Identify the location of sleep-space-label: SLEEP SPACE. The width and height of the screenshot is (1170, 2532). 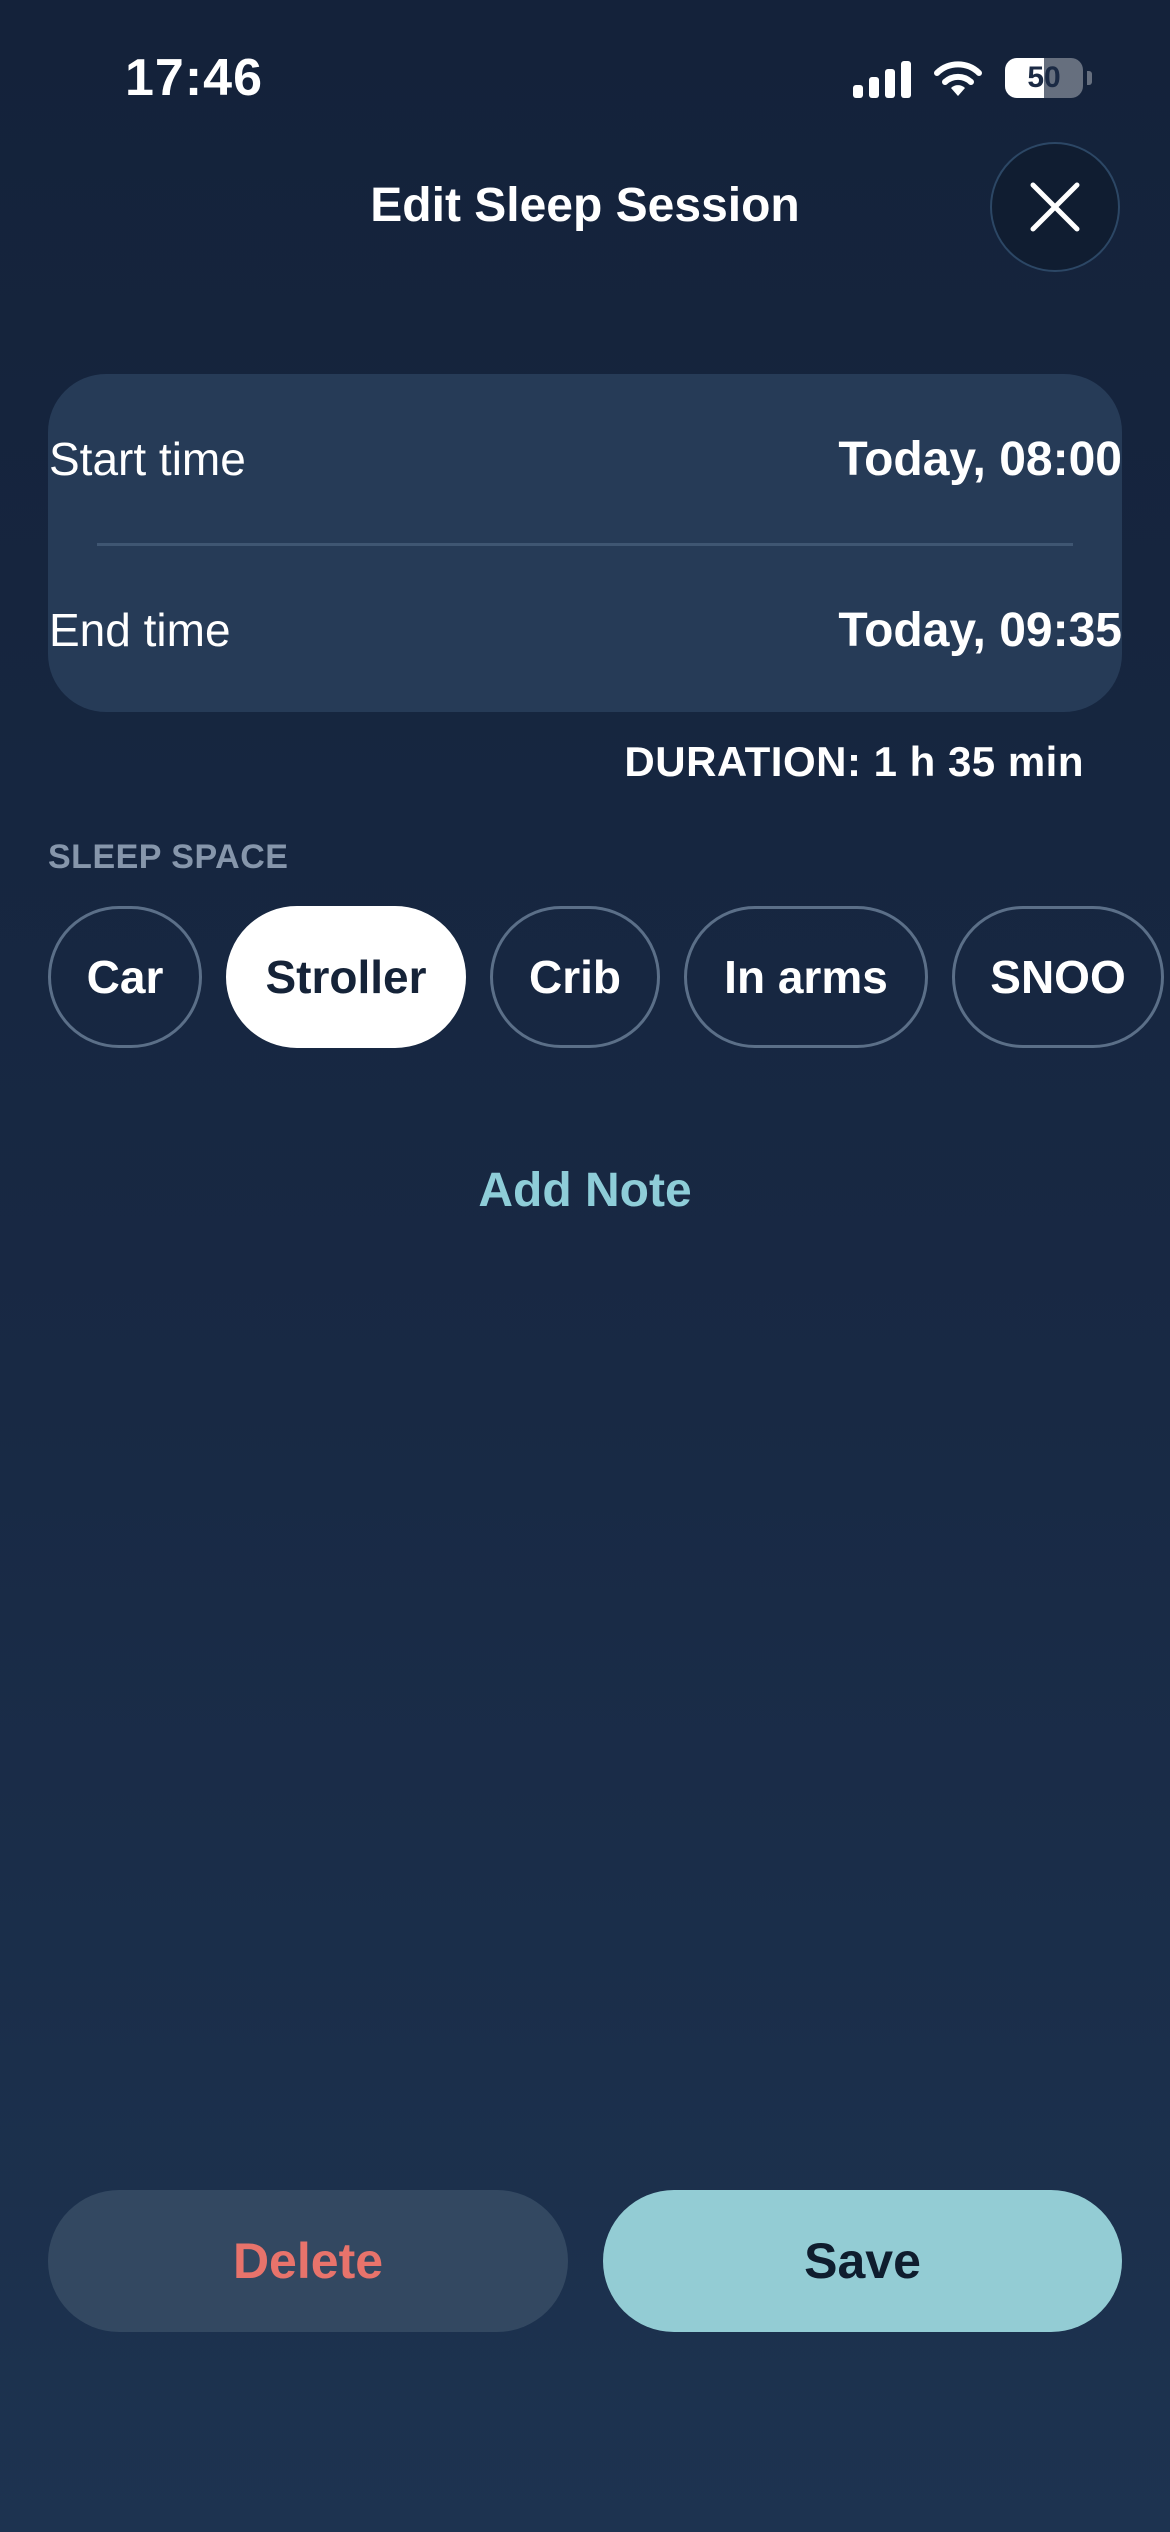
(168, 857).